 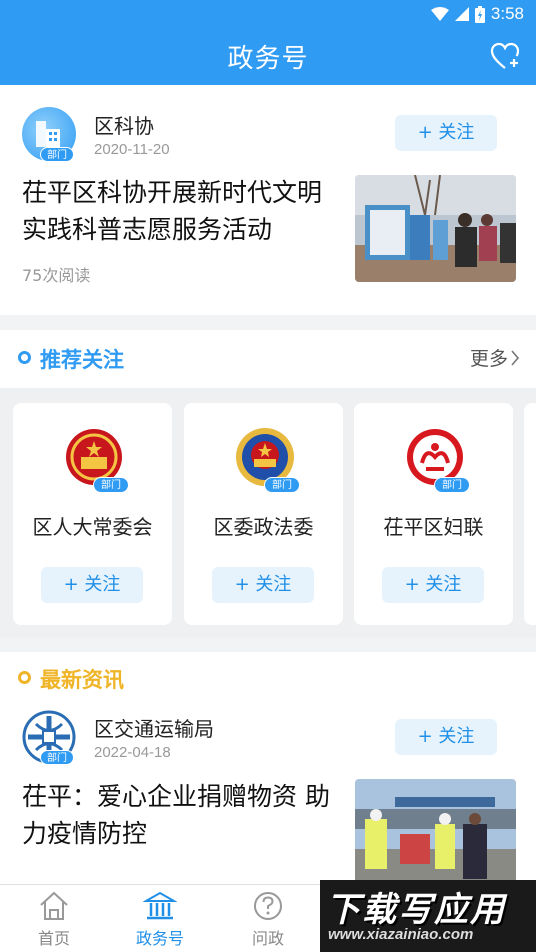 What do you see at coordinates (147, 229) in the screenshot?
I see `headline-line: 实践科普志愿服务活动` at bounding box center [147, 229].